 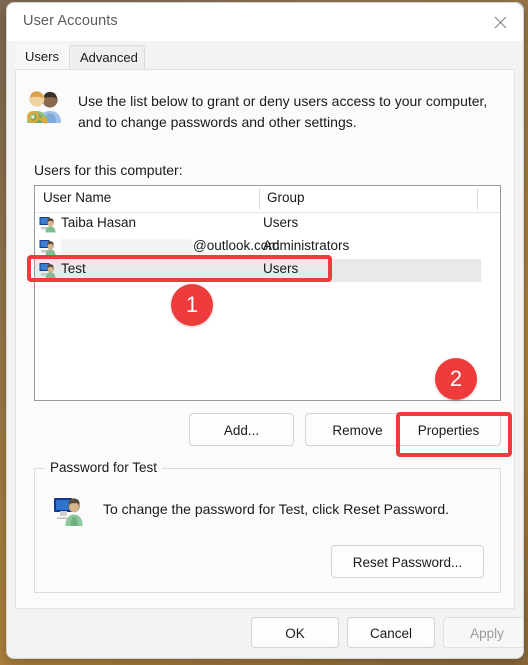 What do you see at coordinates (265, 22) in the screenshot?
I see `title-bar: User Accounts` at bounding box center [265, 22].